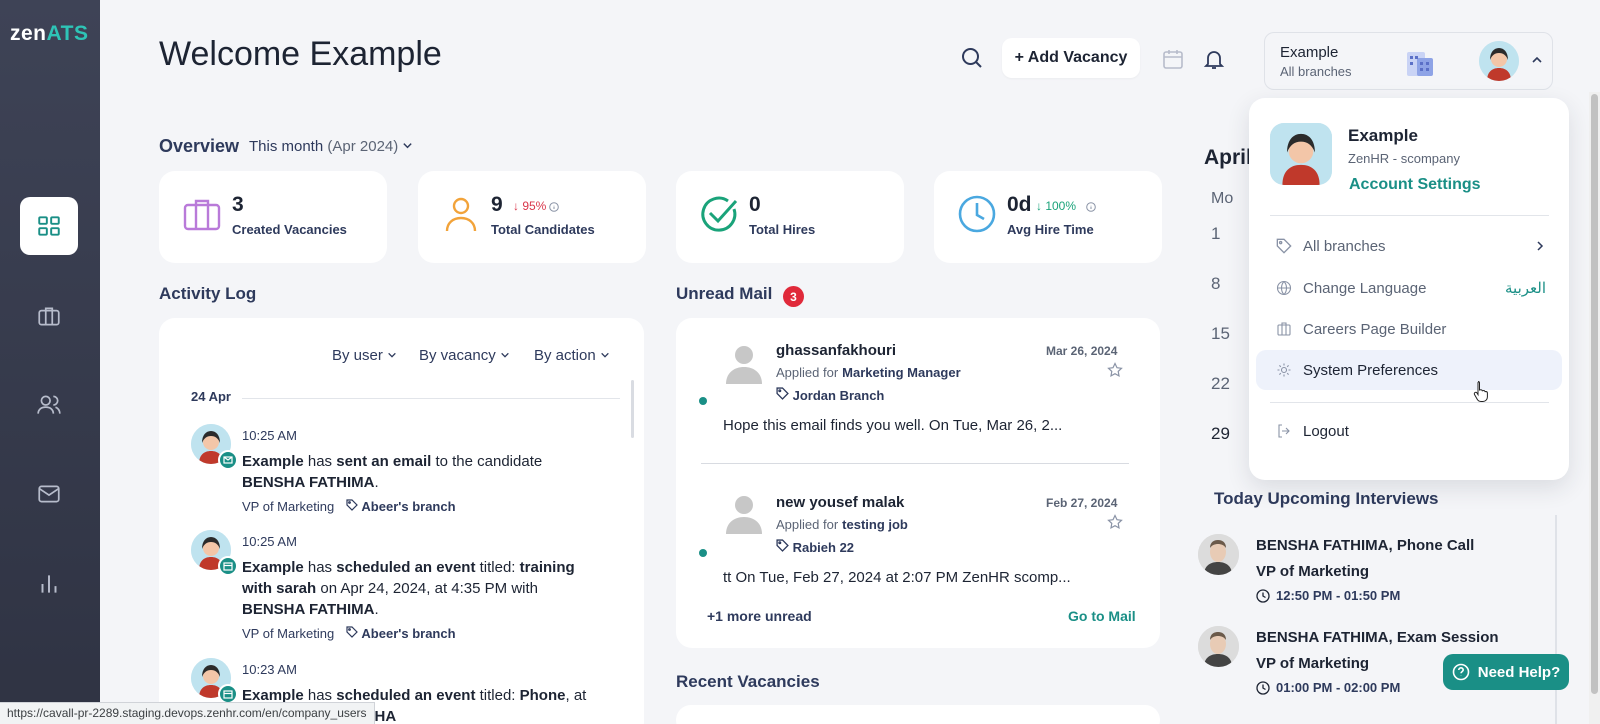 The image size is (1600, 724). What do you see at coordinates (1215, 234) in the screenshot?
I see `calendar-day: 1` at bounding box center [1215, 234].